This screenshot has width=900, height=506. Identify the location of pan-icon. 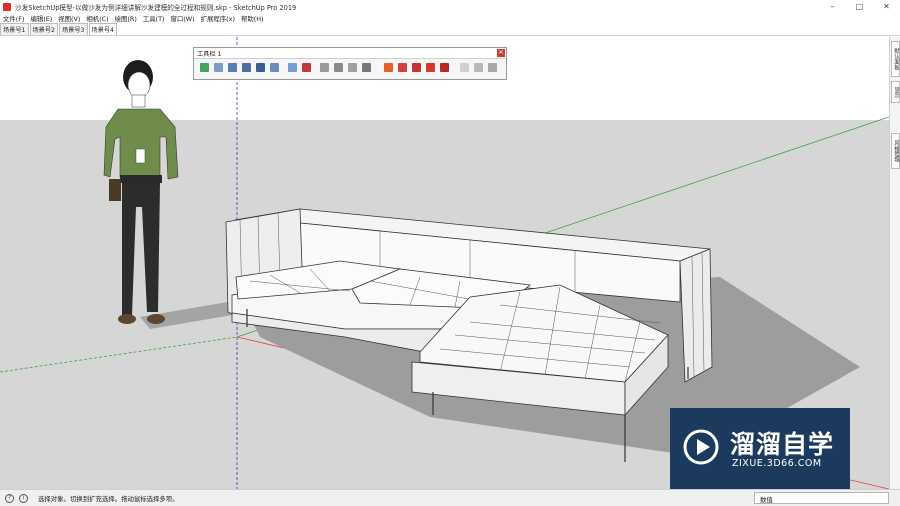
(338, 67).